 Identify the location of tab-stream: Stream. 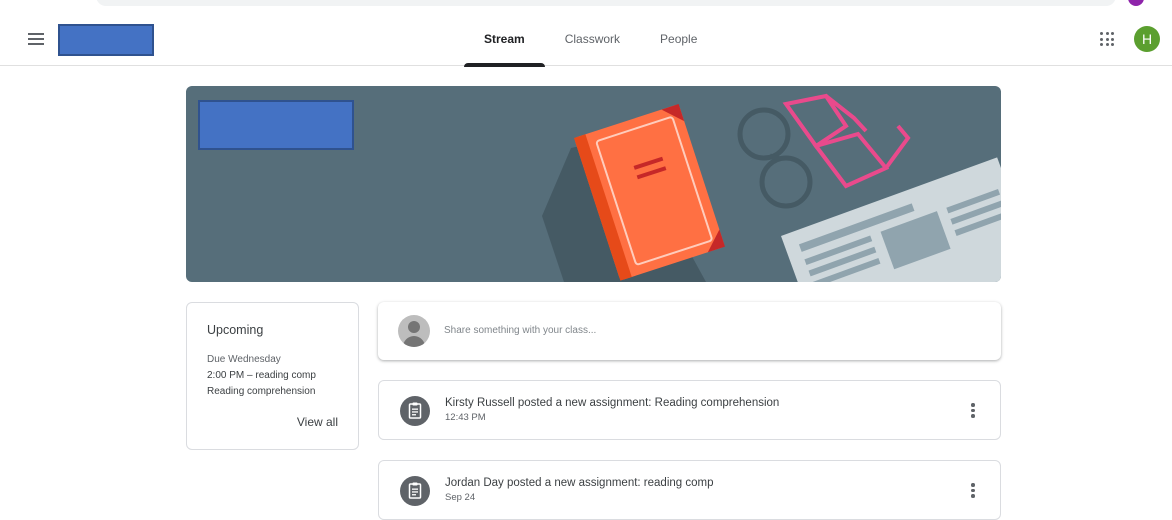
(504, 38).